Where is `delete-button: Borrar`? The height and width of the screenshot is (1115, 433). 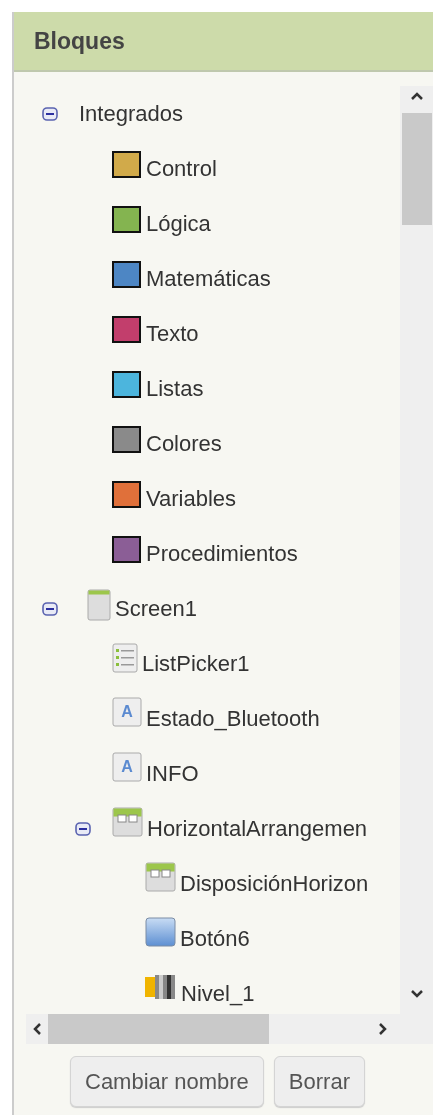 delete-button: Borrar is located at coordinates (319, 1081).